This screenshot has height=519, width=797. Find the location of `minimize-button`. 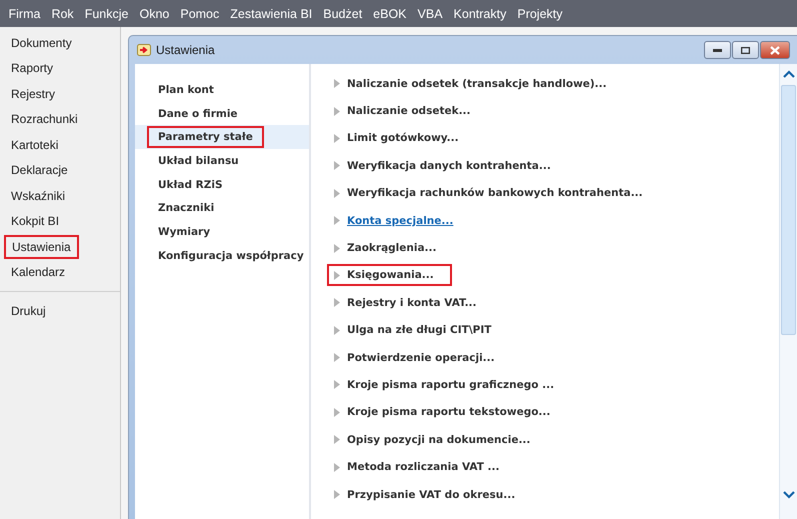

minimize-button is located at coordinates (717, 50).